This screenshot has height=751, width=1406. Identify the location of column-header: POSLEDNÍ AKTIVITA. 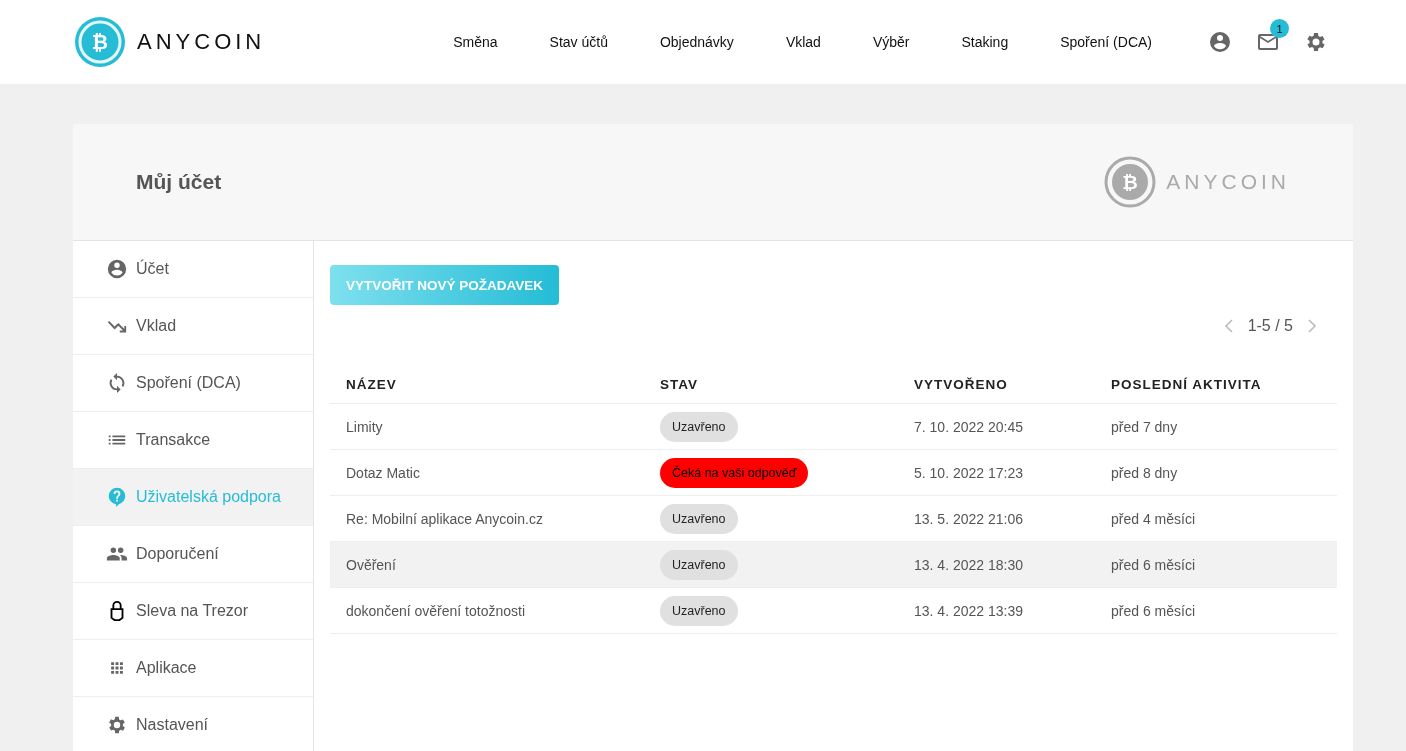
(1186, 384).